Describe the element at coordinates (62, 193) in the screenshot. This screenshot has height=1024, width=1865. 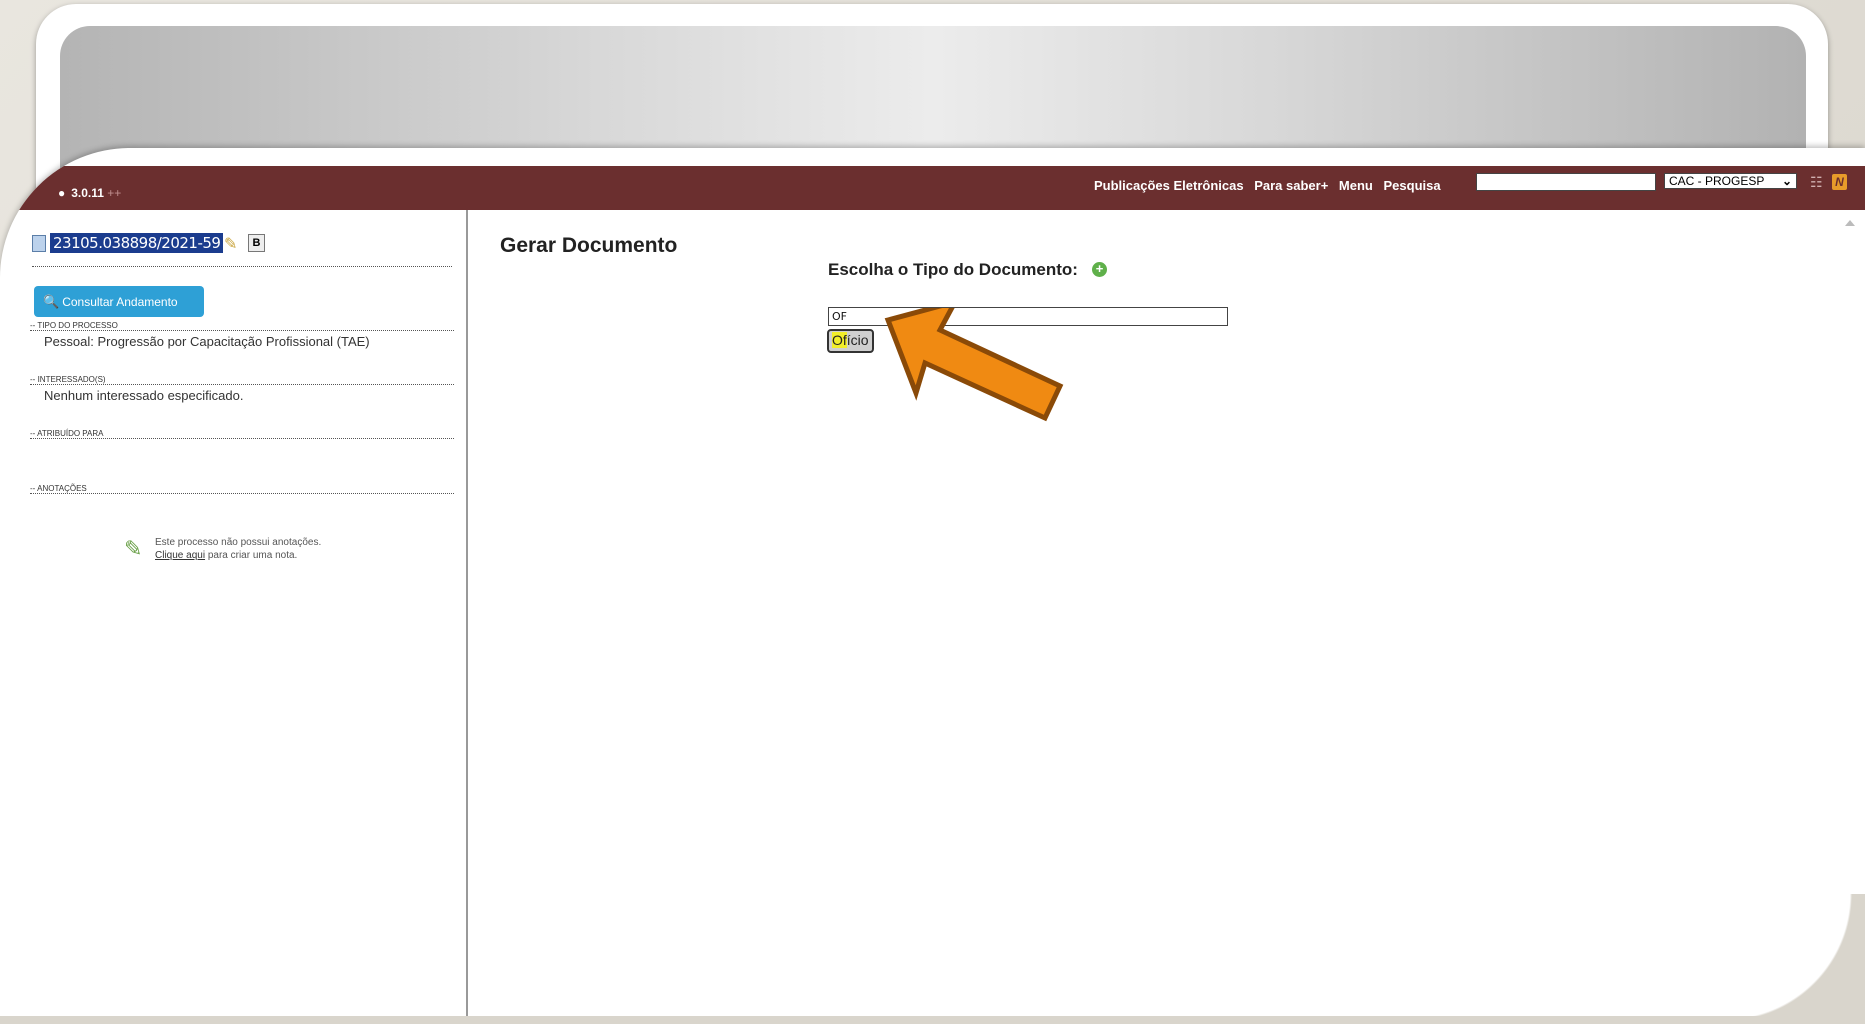
I see `logo-icon: ●` at that location.